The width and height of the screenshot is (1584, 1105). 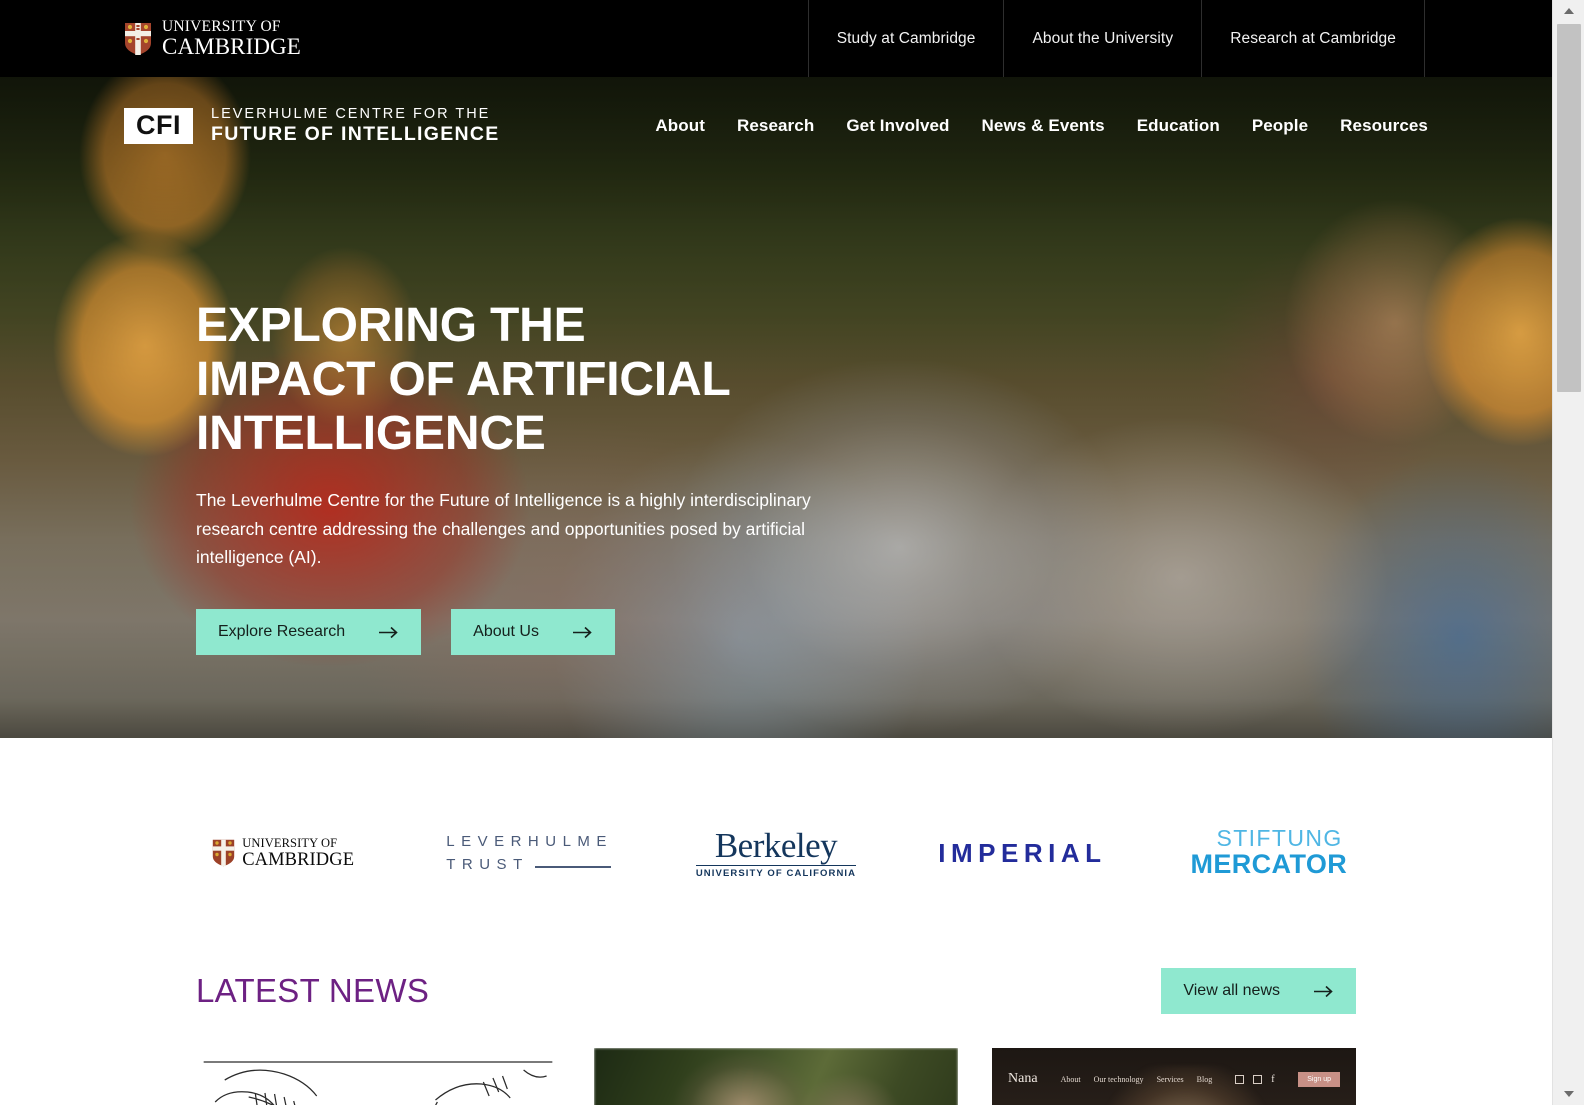 I want to click on chevron-up-icon, so click(x=1569, y=11).